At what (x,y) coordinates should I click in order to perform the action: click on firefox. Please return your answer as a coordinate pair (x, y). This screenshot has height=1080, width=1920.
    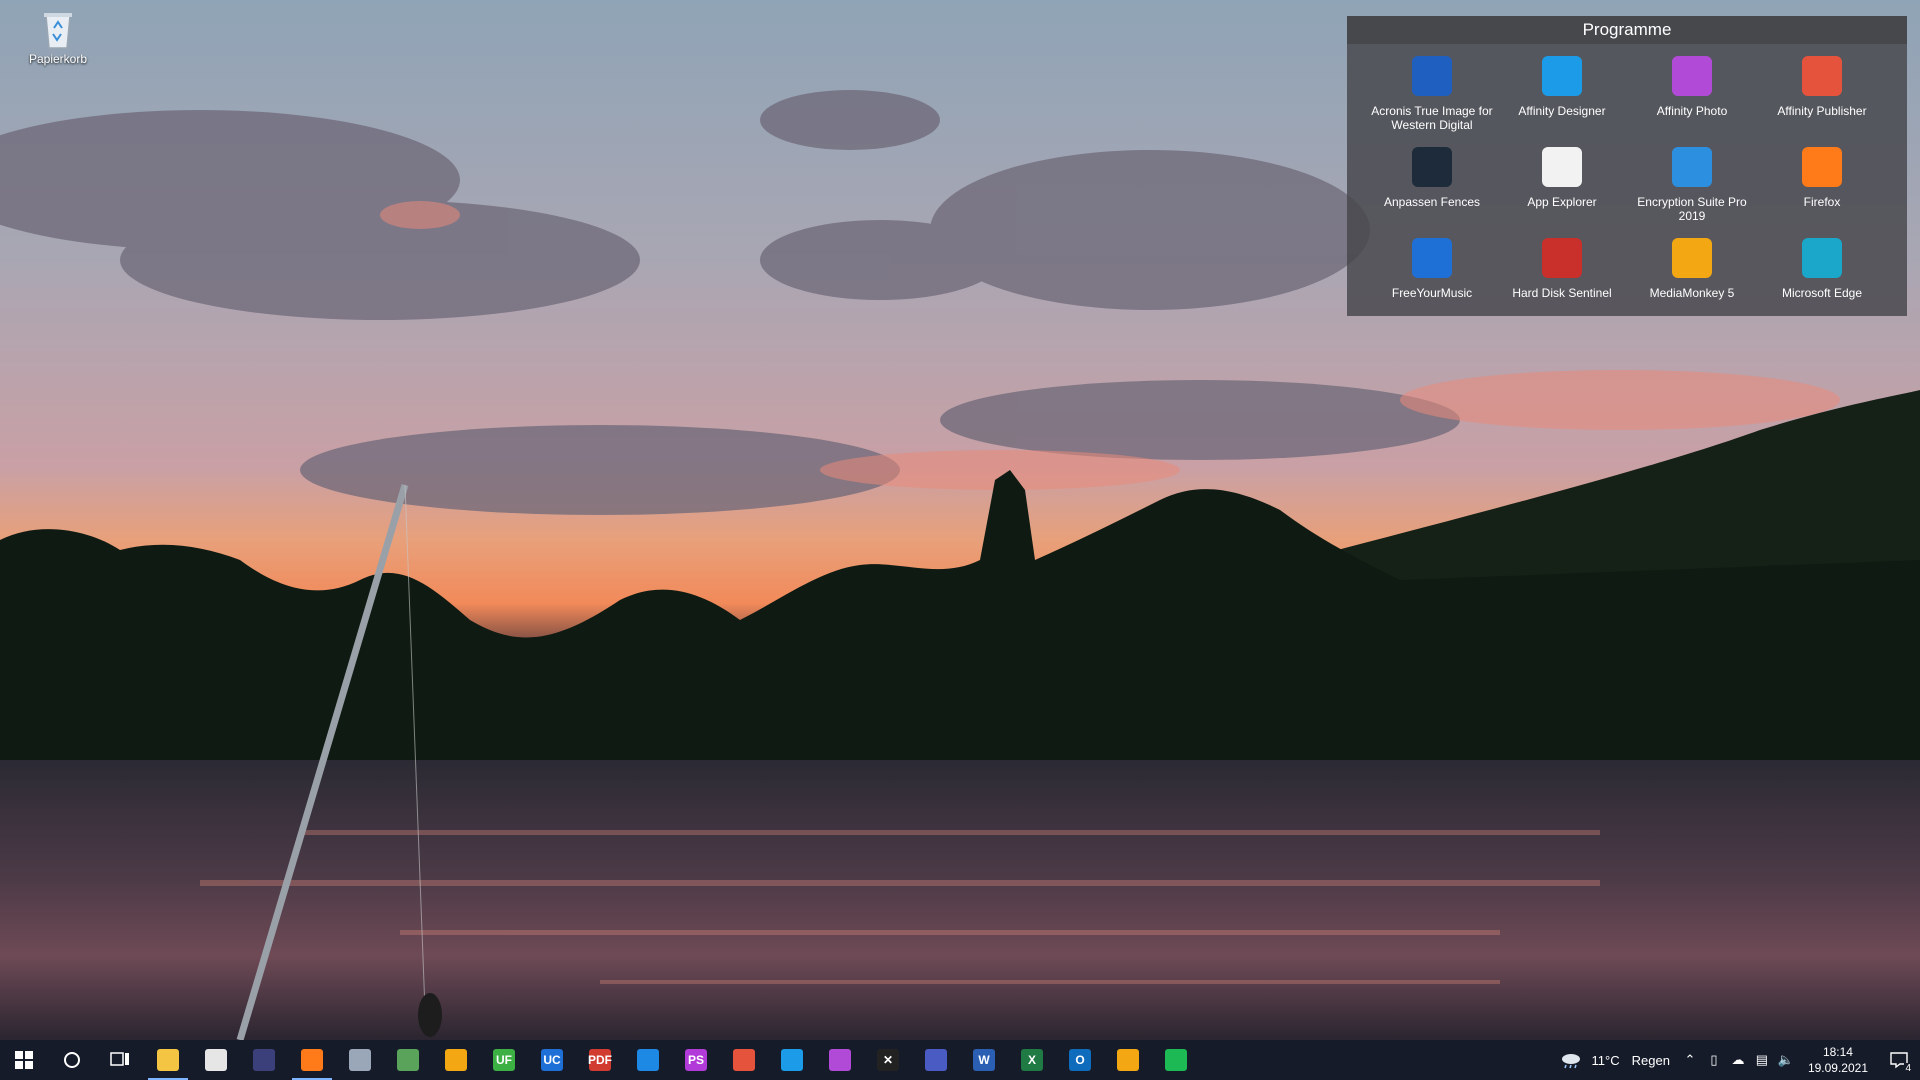
    Looking at the image, I should click on (312, 1060).